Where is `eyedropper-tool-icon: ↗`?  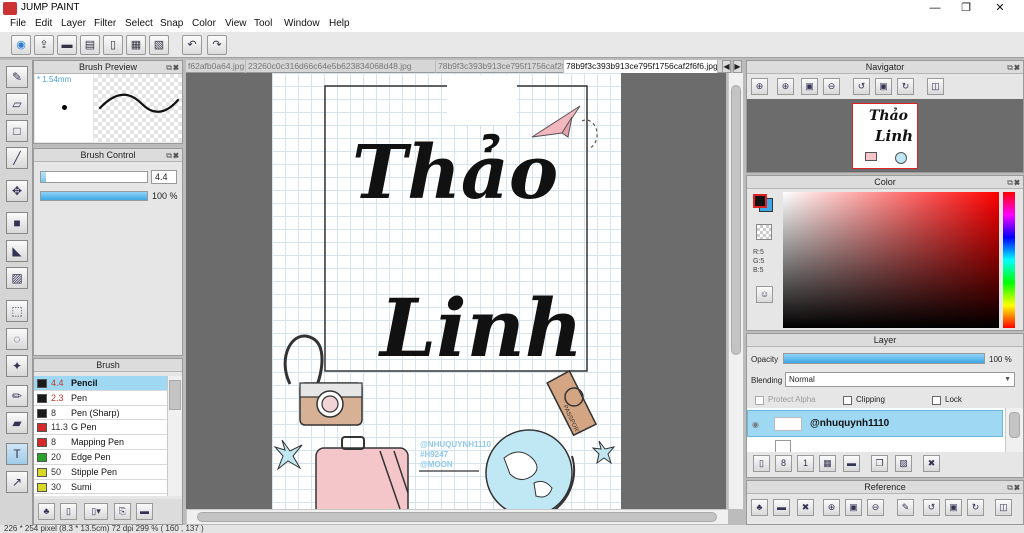
eyedropper-tool-icon: ↗ is located at coordinates (17, 482).